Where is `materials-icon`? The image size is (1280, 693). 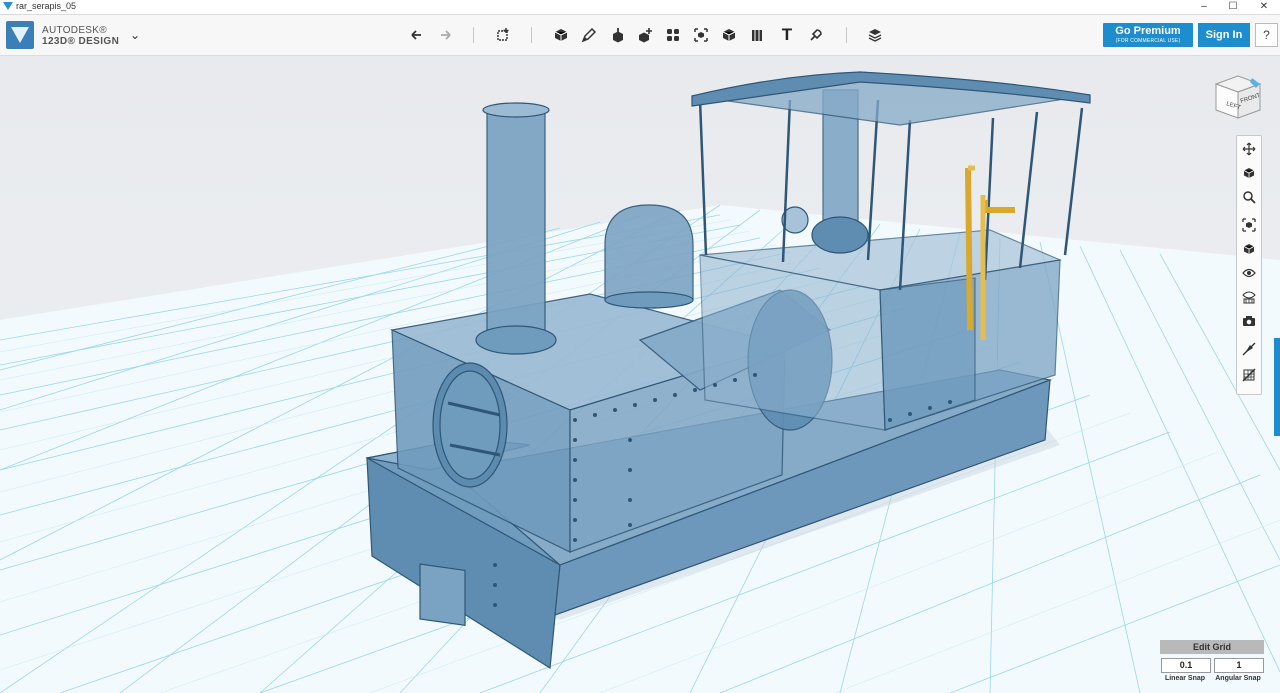 materials-icon is located at coordinates (1249, 297).